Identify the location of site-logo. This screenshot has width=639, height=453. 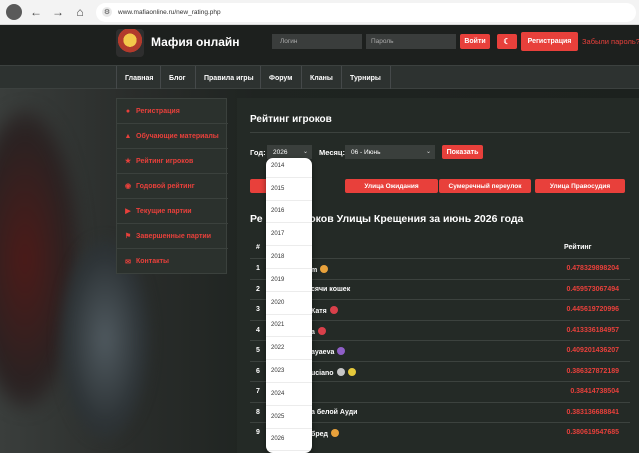
(130, 43).